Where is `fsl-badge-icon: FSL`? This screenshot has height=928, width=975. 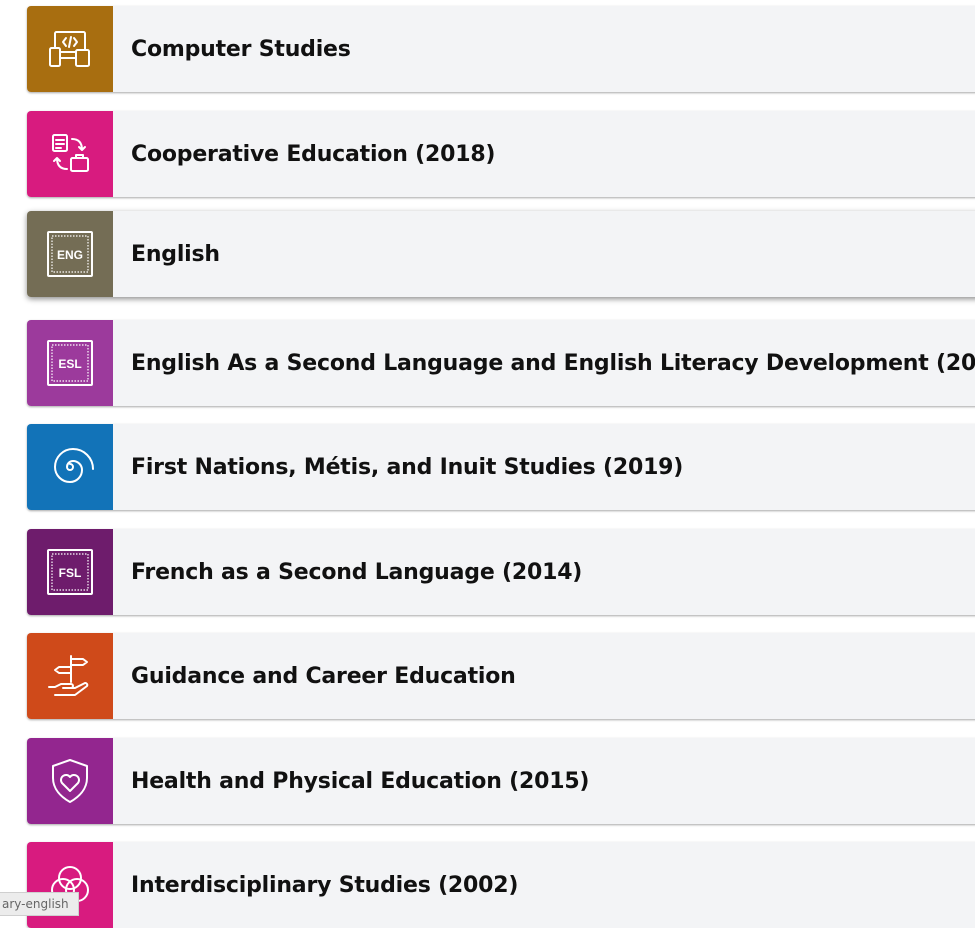
fsl-badge-icon: FSL is located at coordinates (70, 572).